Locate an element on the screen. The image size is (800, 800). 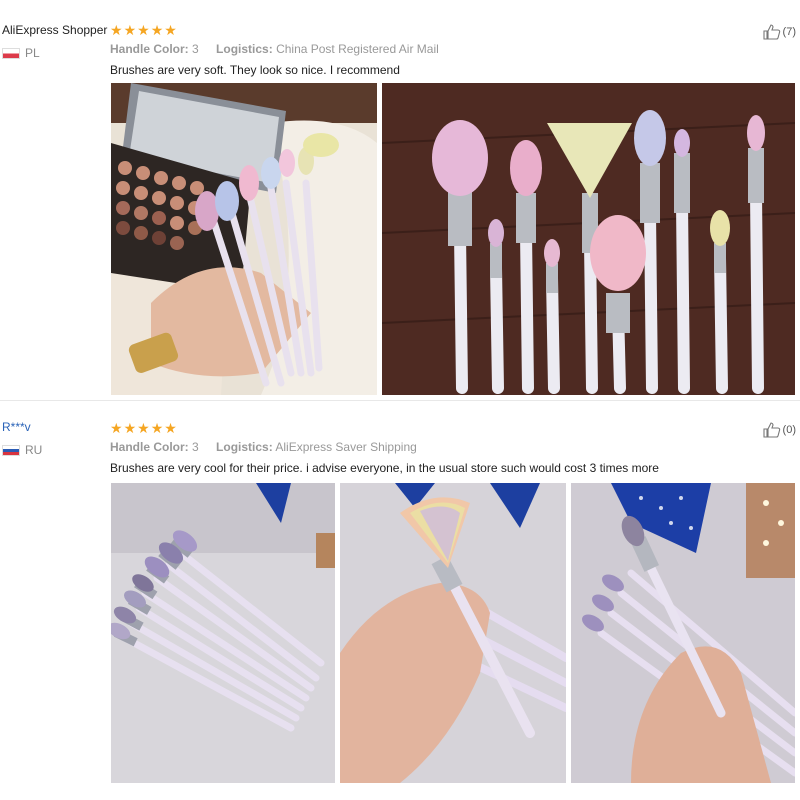
brush-set-in-hand-image is located at coordinates (244, 239).